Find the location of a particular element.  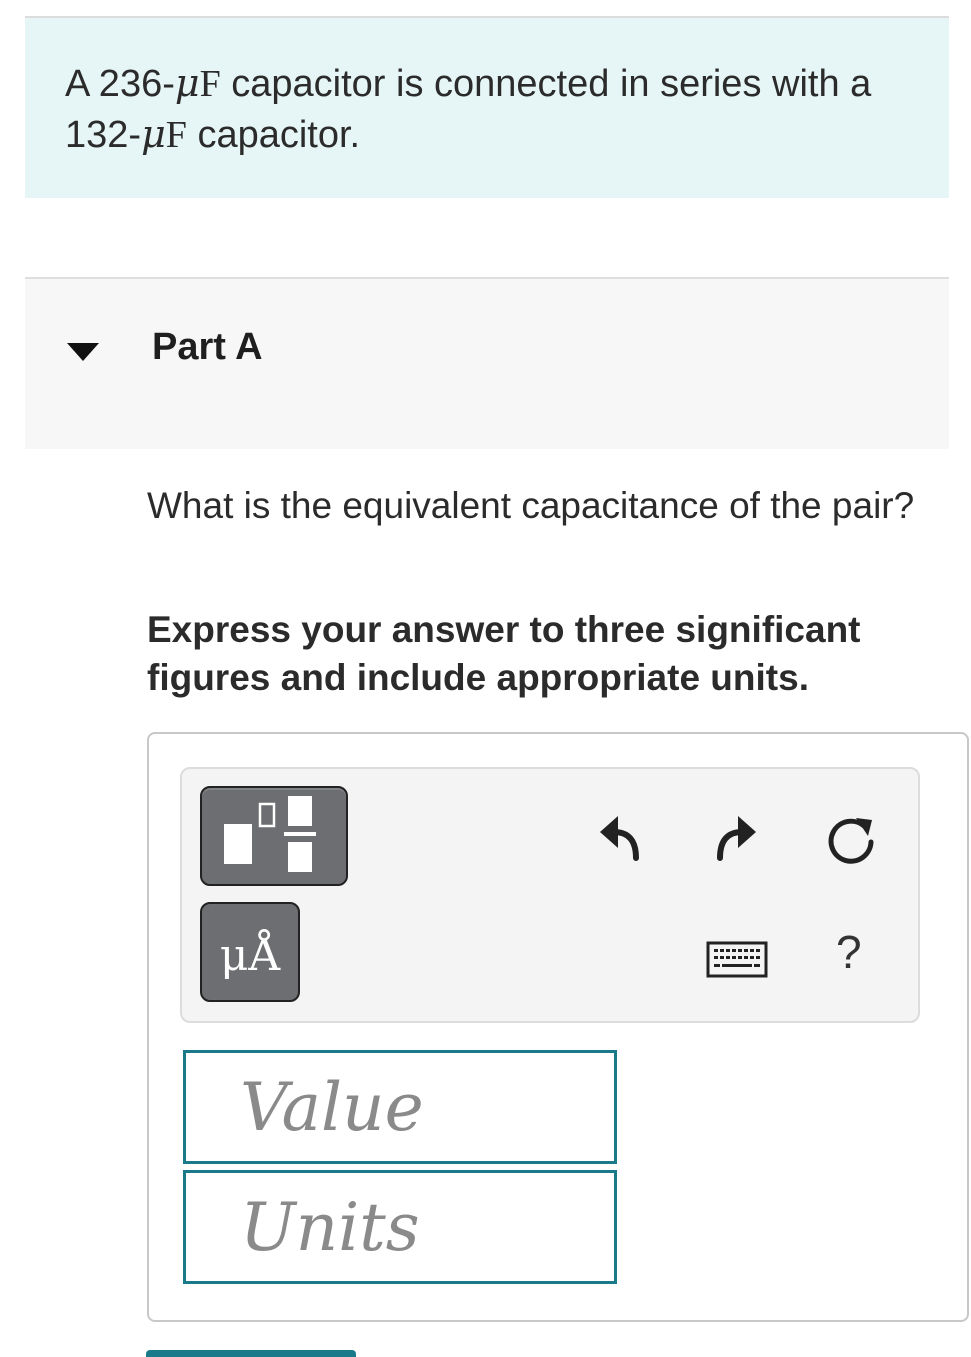

template-button is located at coordinates (274, 836).